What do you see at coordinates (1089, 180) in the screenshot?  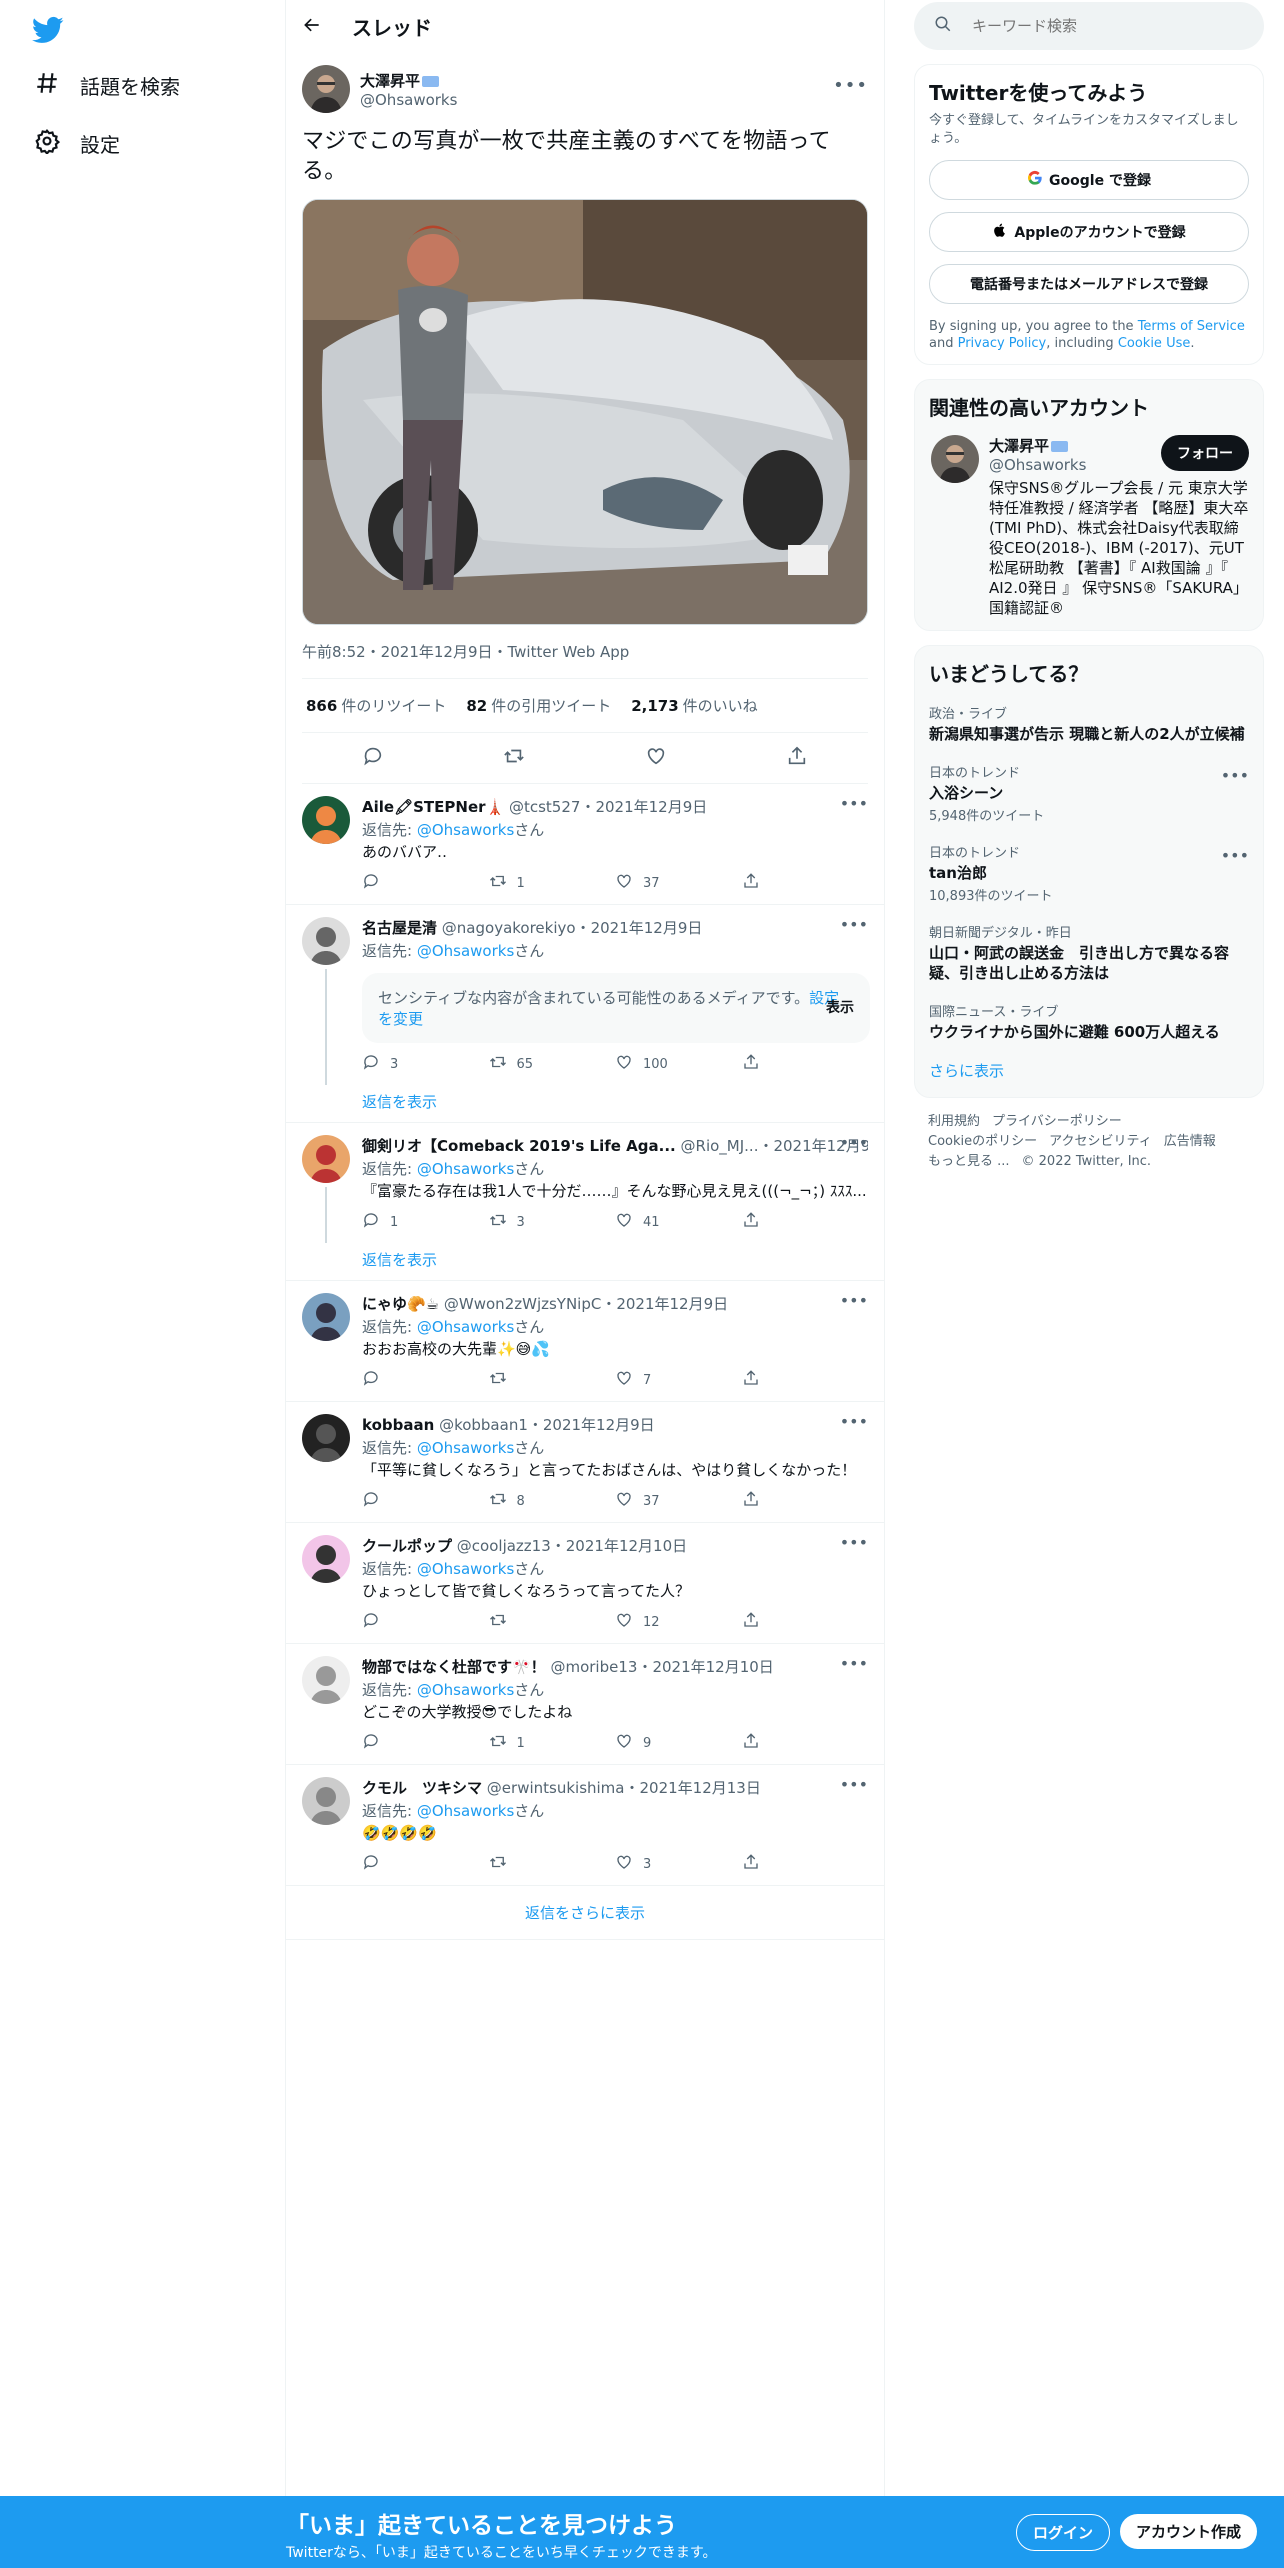 I see `google-signup-button: Google で登録` at bounding box center [1089, 180].